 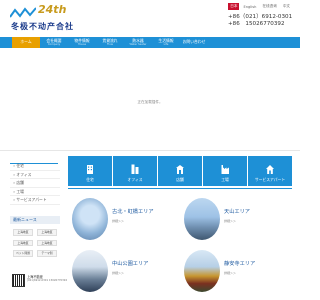 What do you see at coordinates (225, 179) in the screenshot?
I see `service-tile-label: 工場` at bounding box center [225, 179].